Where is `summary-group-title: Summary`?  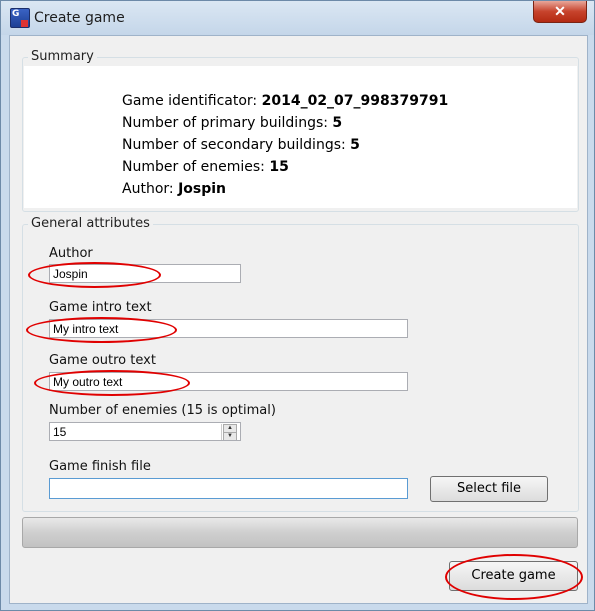
summary-group-title: Summary is located at coordinates (62, 56).